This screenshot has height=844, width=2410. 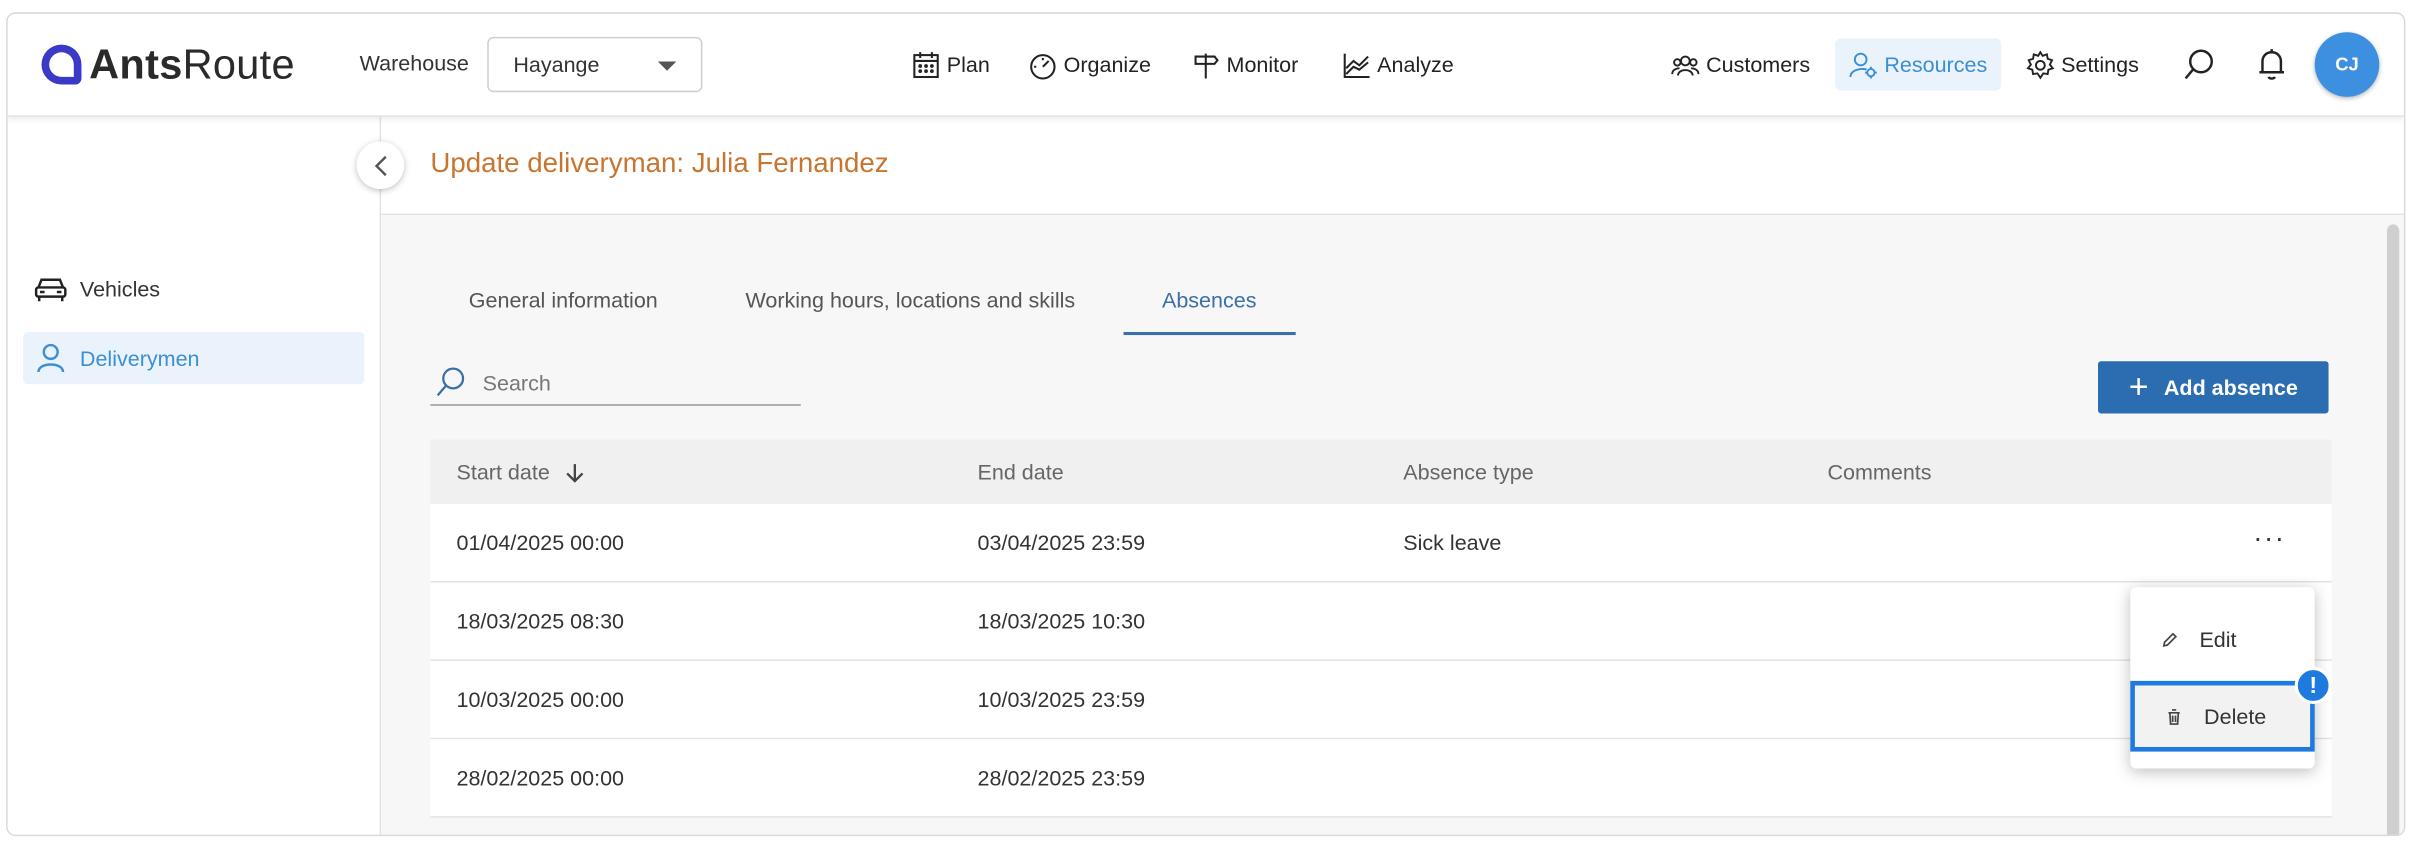 I want to click on nav-customers: Customers, so click(x=1740, y=65).